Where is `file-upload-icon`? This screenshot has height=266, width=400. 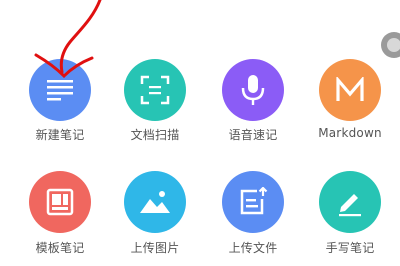
file-upload-icon is located at coordinates (254, 201).